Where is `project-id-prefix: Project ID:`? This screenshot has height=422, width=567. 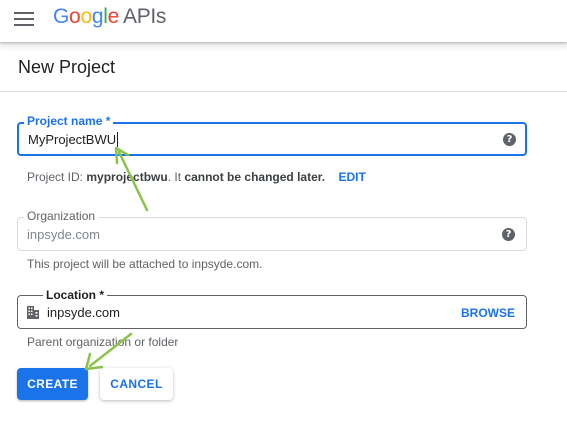 project-id-prefix: Project ID: is located at coordinates (57, 177).